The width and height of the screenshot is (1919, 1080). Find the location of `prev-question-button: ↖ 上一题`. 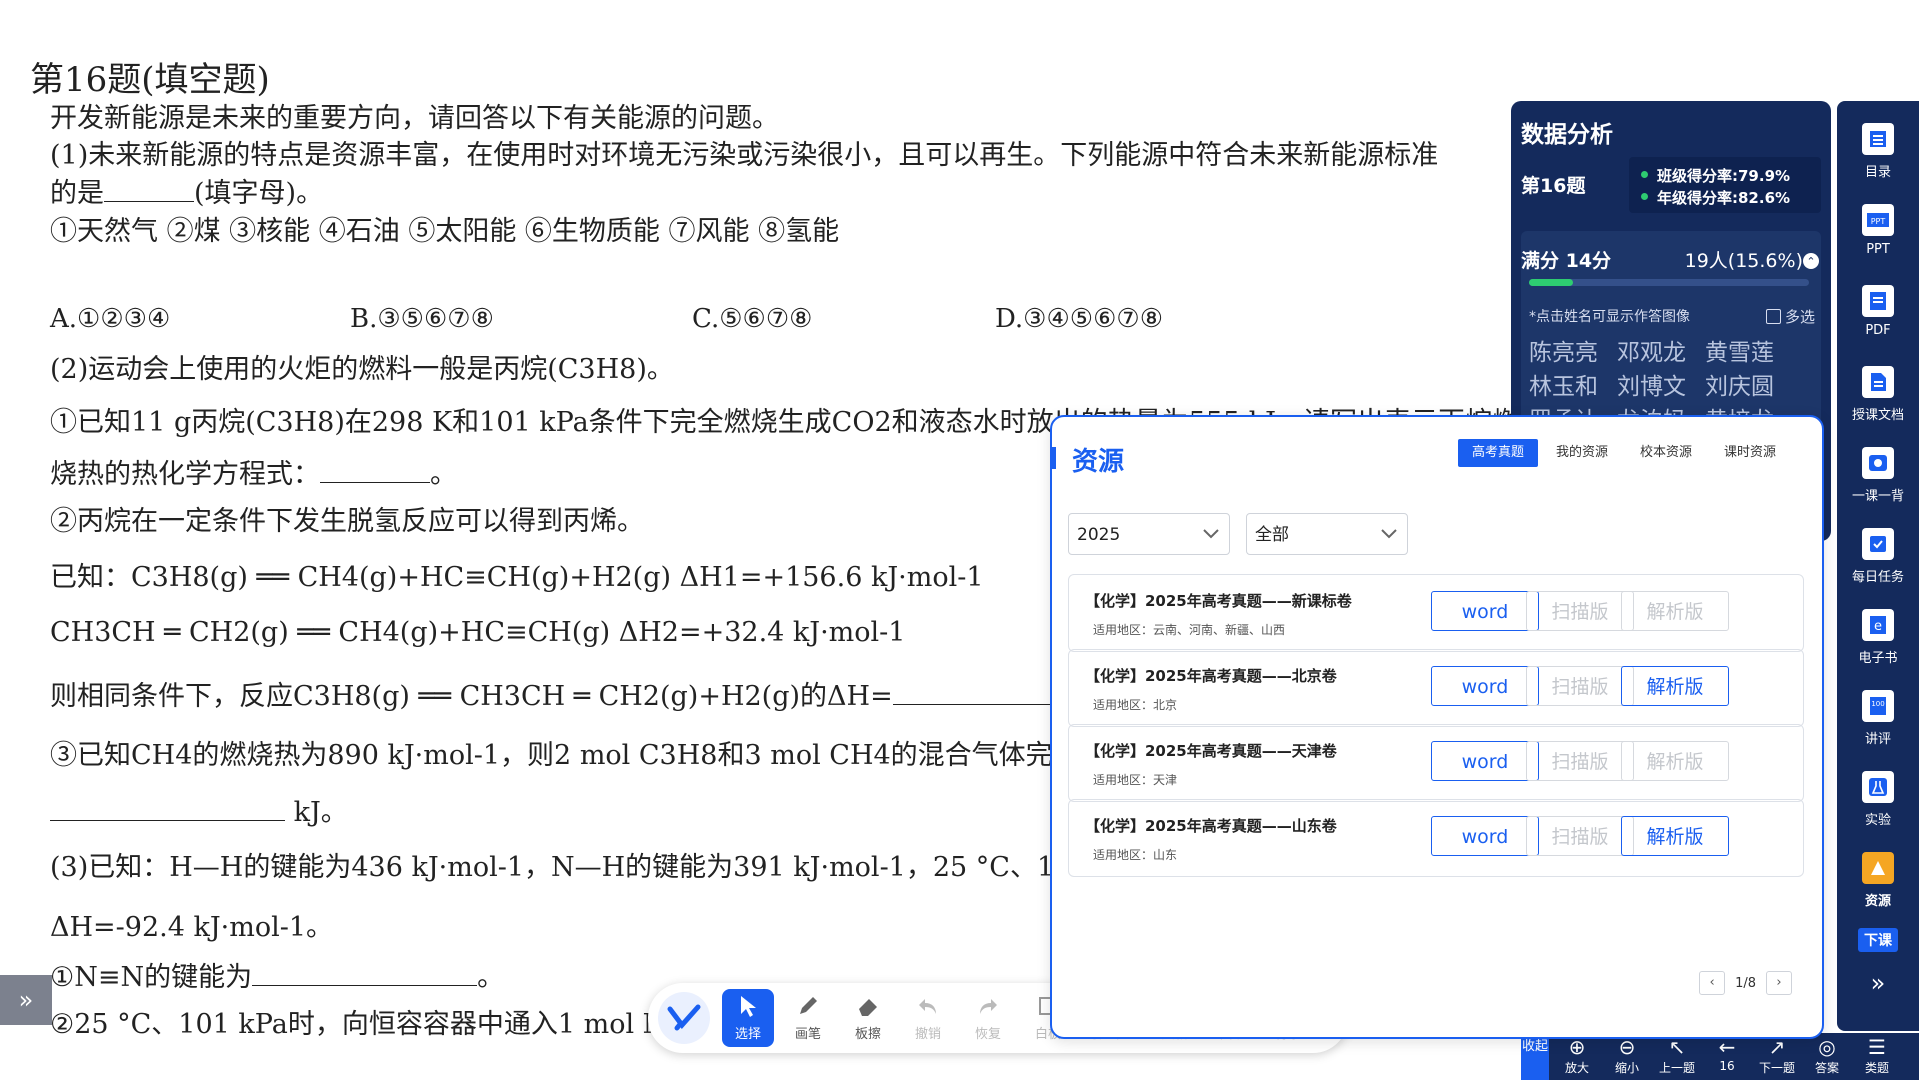

prev-question-button: ↖ 上一题 is located at coordinates (1677, 1055).